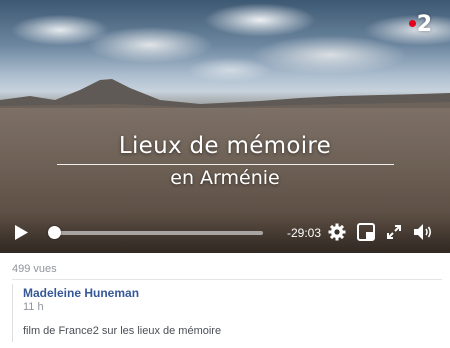 The width and height of the screenshot is (450, 348). I want to click on settings-button, so click(337, 234).